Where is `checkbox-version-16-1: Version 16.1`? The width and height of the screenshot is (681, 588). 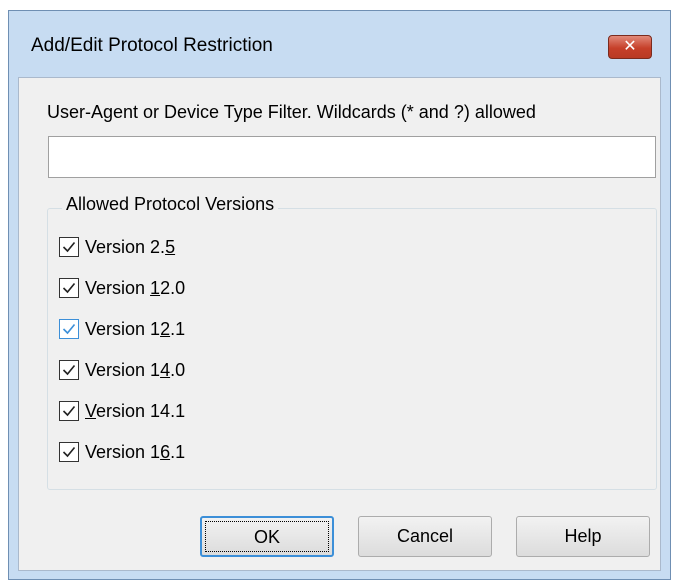 checkbox-version-16-1: Version 16.1 is located at coordinates (122, 452).